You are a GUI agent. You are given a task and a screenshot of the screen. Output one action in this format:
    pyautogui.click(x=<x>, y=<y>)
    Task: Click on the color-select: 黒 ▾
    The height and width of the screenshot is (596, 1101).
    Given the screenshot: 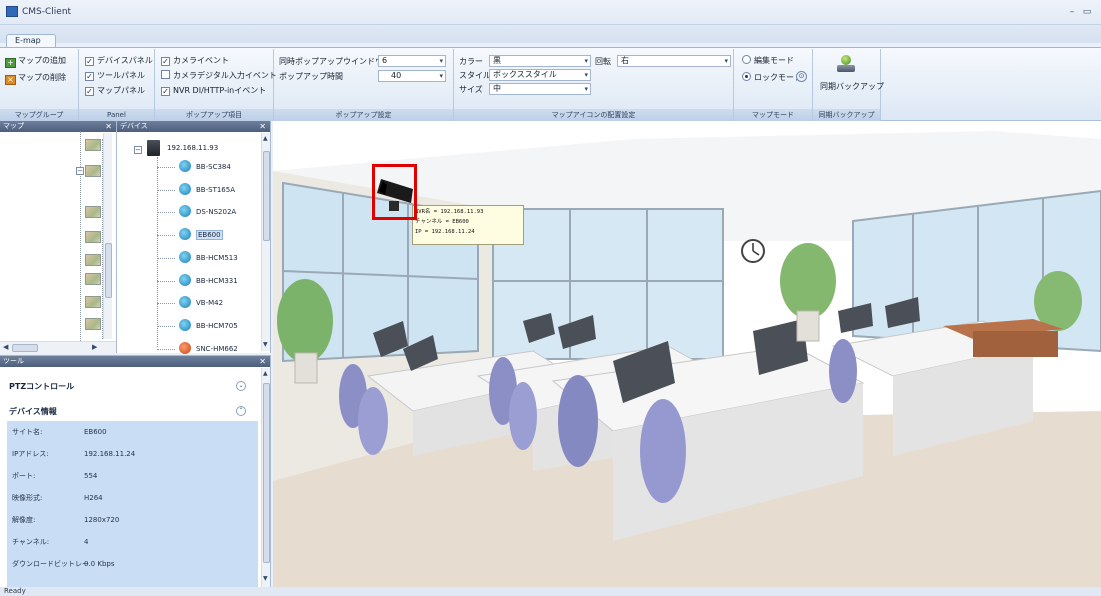 What is the action you would take?
    pyautogui.click(x=540, y=61)
    